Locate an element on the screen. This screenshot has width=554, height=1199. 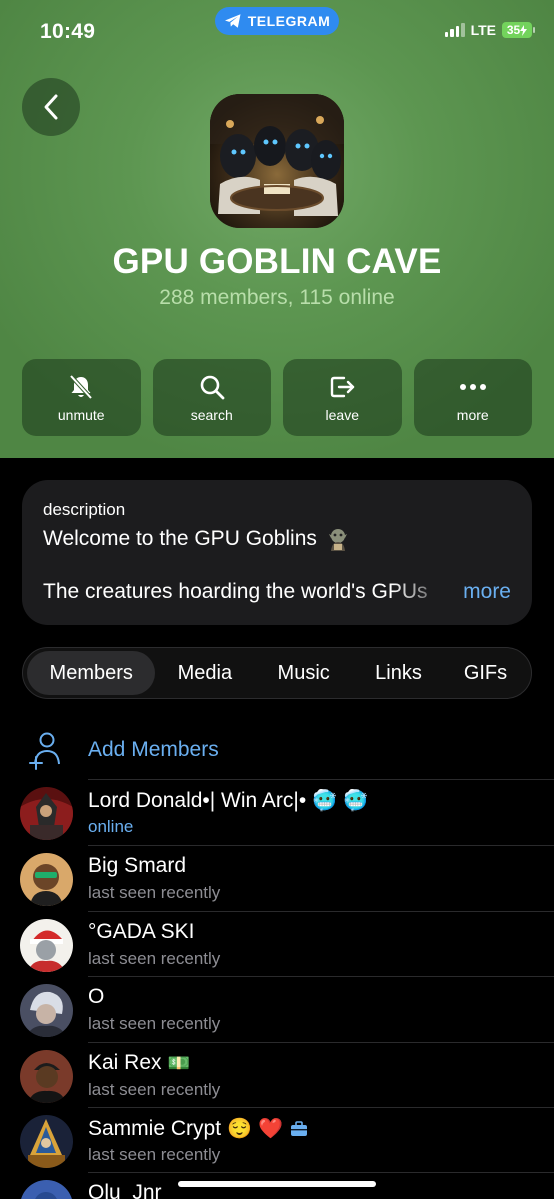
more-label: more is located at coordinates (472, 414).